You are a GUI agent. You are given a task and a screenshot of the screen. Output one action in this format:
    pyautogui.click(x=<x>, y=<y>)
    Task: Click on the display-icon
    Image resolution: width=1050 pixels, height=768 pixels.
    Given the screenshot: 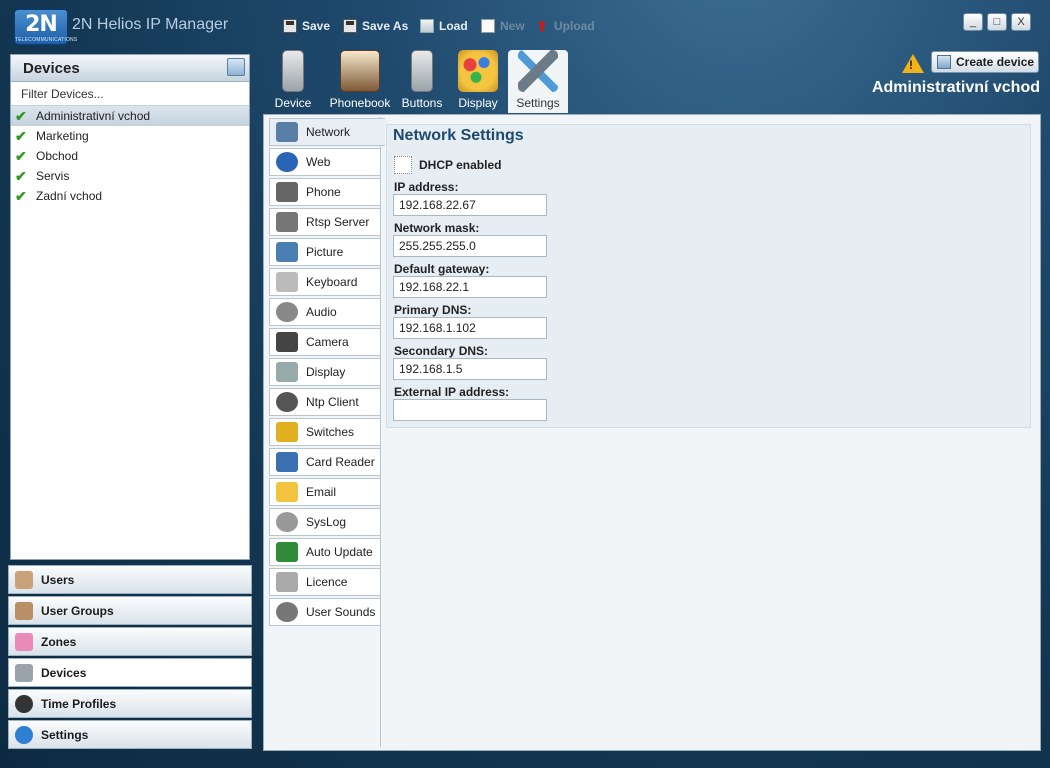 What is the action you would take?
    pyautogui.click(x=287, y=372)
    